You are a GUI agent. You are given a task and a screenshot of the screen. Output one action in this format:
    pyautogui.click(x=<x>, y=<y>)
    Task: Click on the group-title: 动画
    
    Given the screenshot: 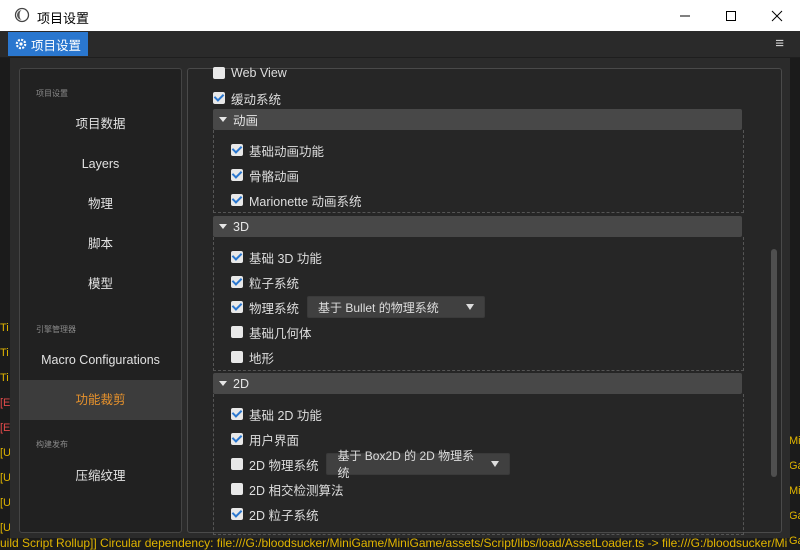 What is the action you would take?
    pyautogui.click(x=246, y=121)
    